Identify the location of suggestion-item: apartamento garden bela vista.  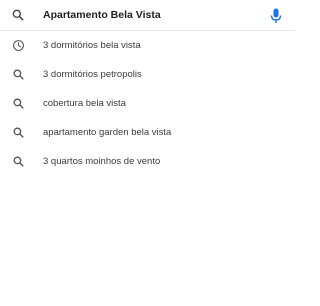
(147, 132).